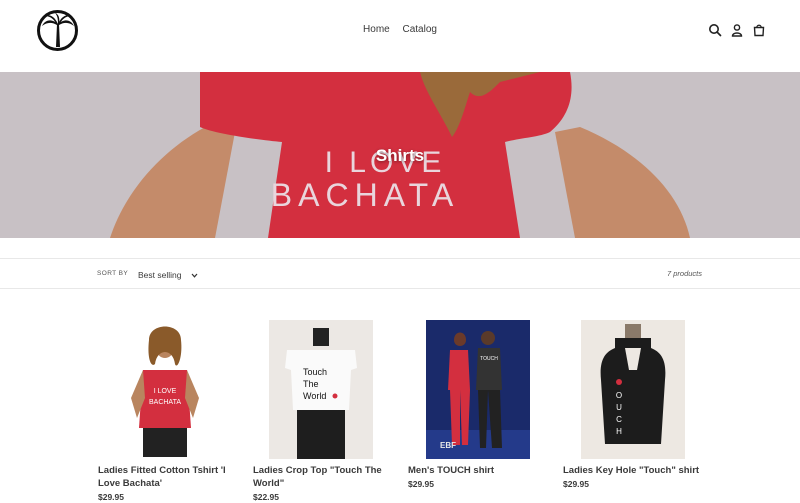 This screenshot has height=503, width=800. What do you see at coordinates (489, 359) in the screenshot?
I see `svg-text: TOUCH` at bounding box center [489, 359].